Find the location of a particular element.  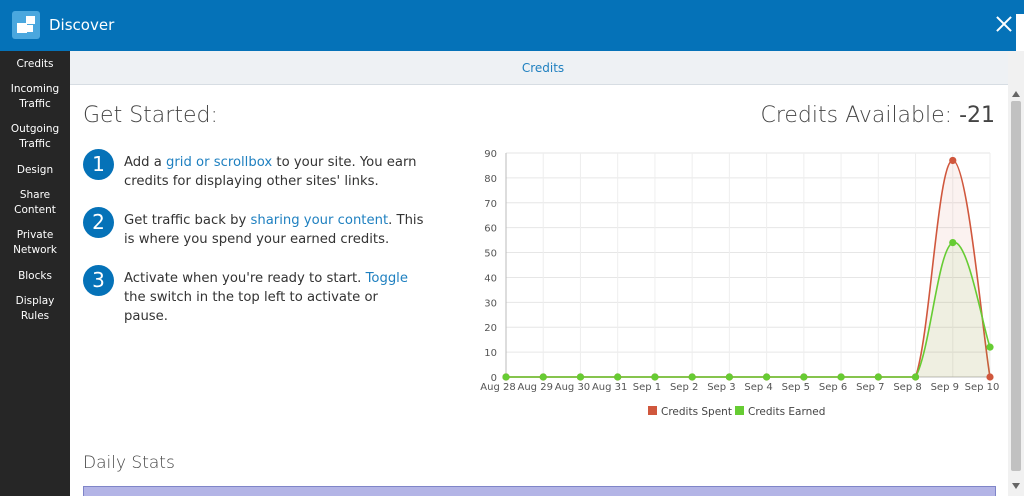

window-title: Discover is located at coordinates (82, 25).